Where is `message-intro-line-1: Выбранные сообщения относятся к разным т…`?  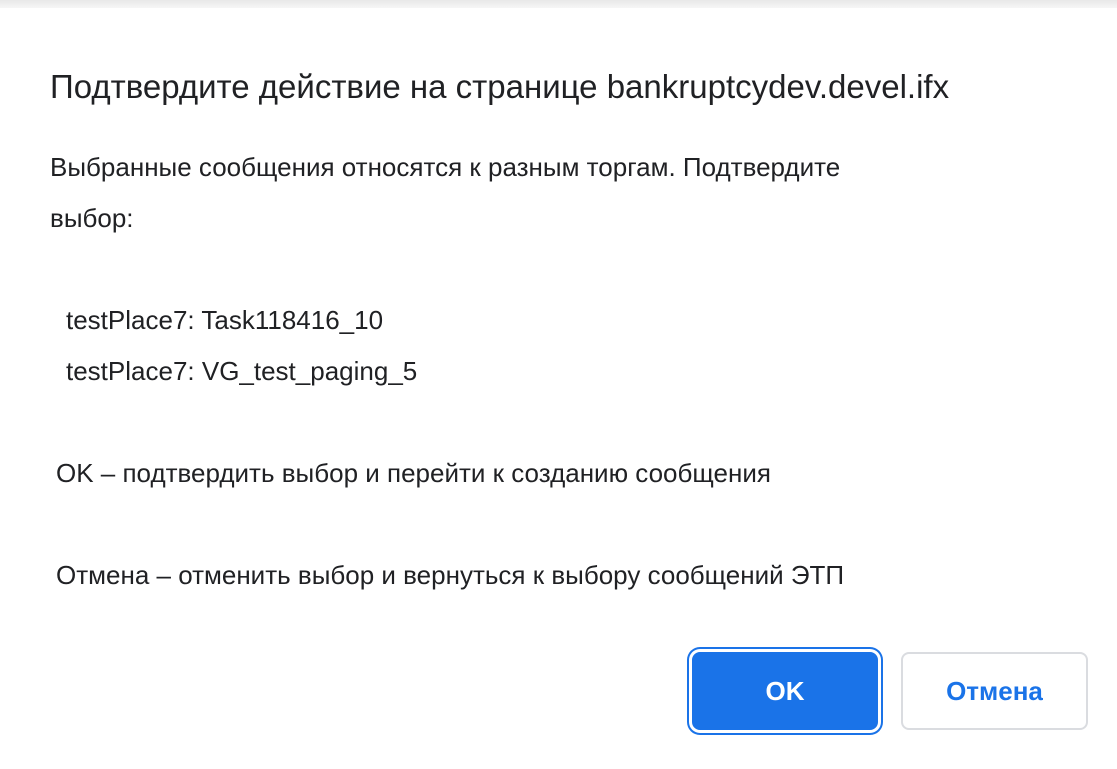
message-intro-line-1: Выбранные сообщения относятся к разным т… is located at coordinates (445, 167).